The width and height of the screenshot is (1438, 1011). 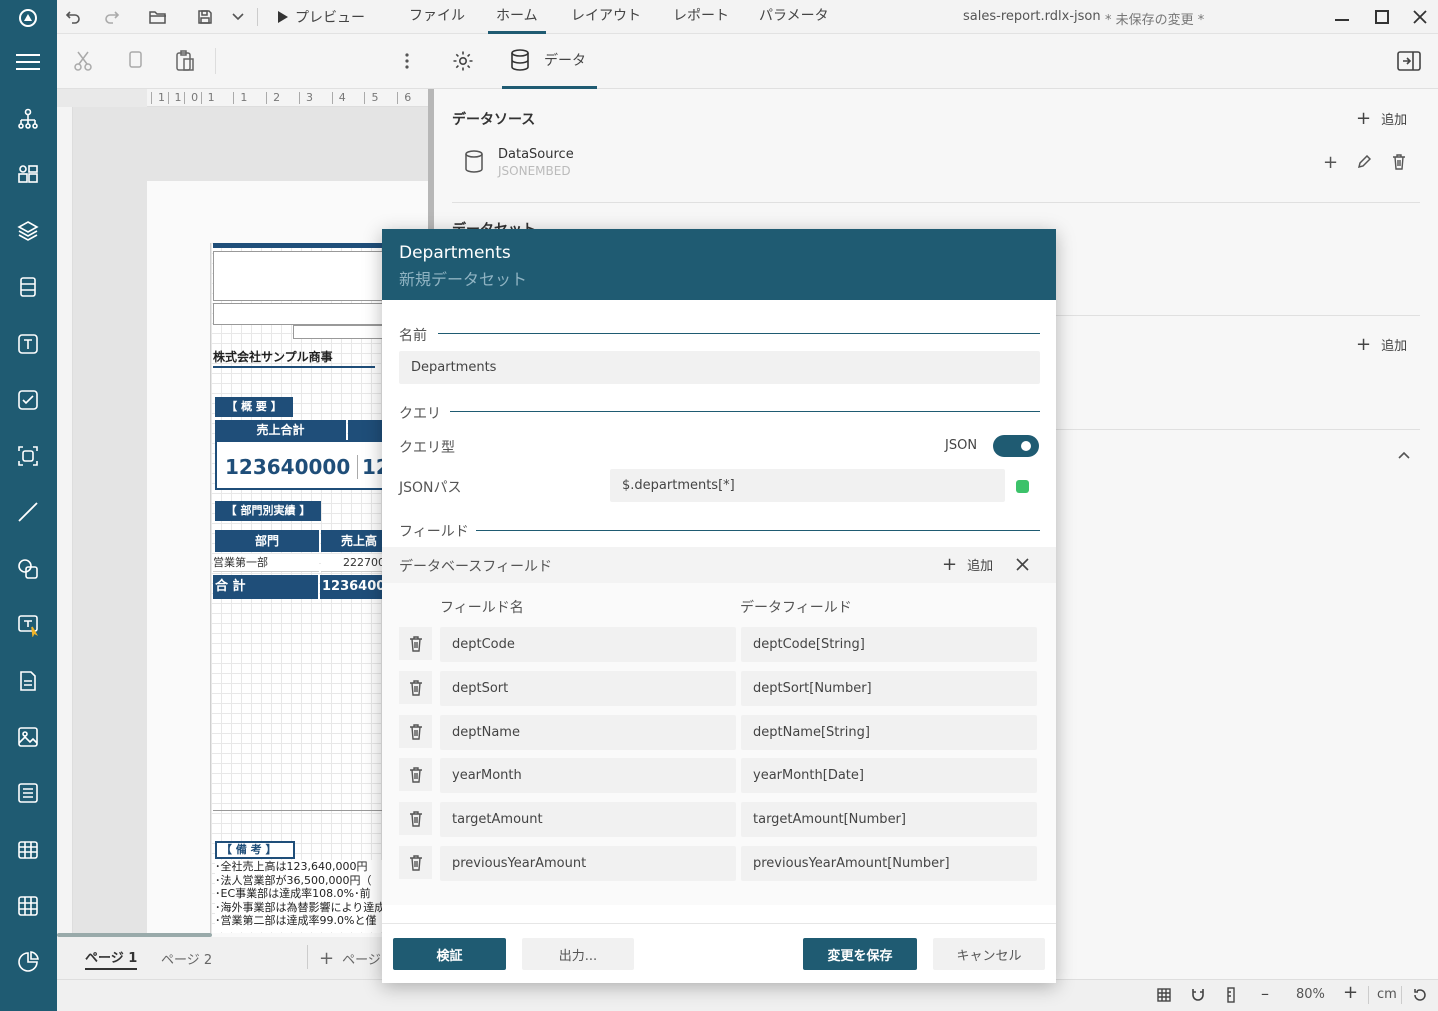 What do you see at coordinates (28, 850) in the screenshot?
I see `table-icon` at bounding box center [28, 850].